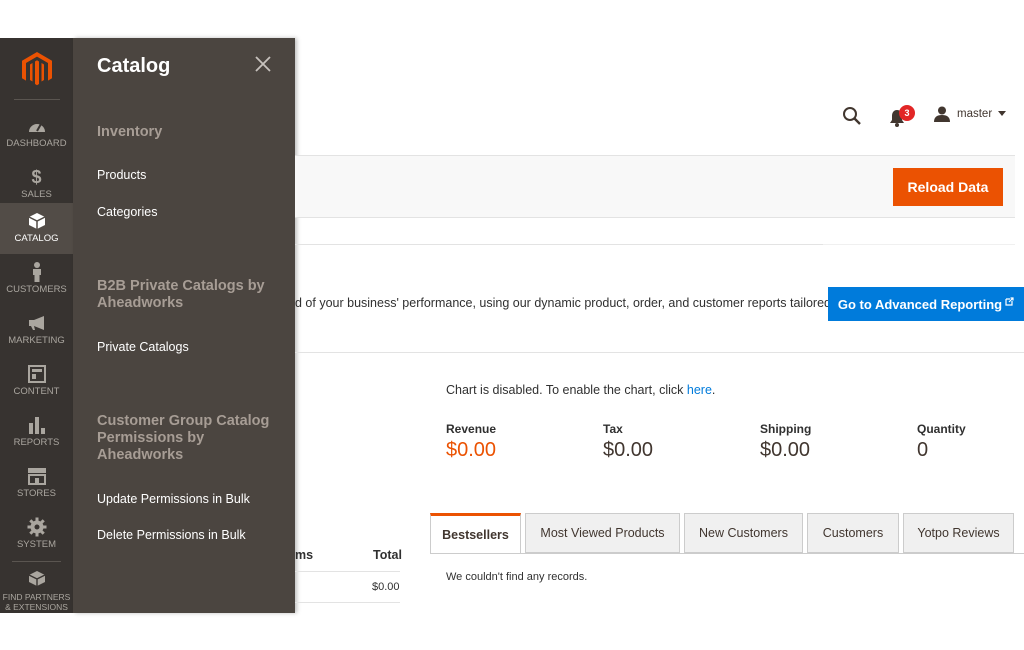 The height and width of the screenshot is (650, 1024). What do you see at coordinates (1002, 113) in the screenshot?
I see `chevron-down-icon` at bounding box center [1002, 113].